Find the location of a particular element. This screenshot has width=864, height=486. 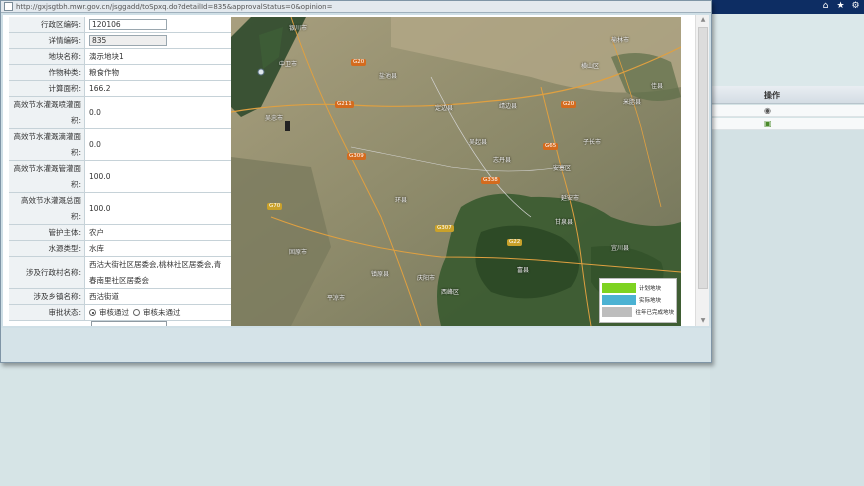

form-row-total-area: 高效节水灌溉总面积: 100.0 is located at coordinates (120, 209).